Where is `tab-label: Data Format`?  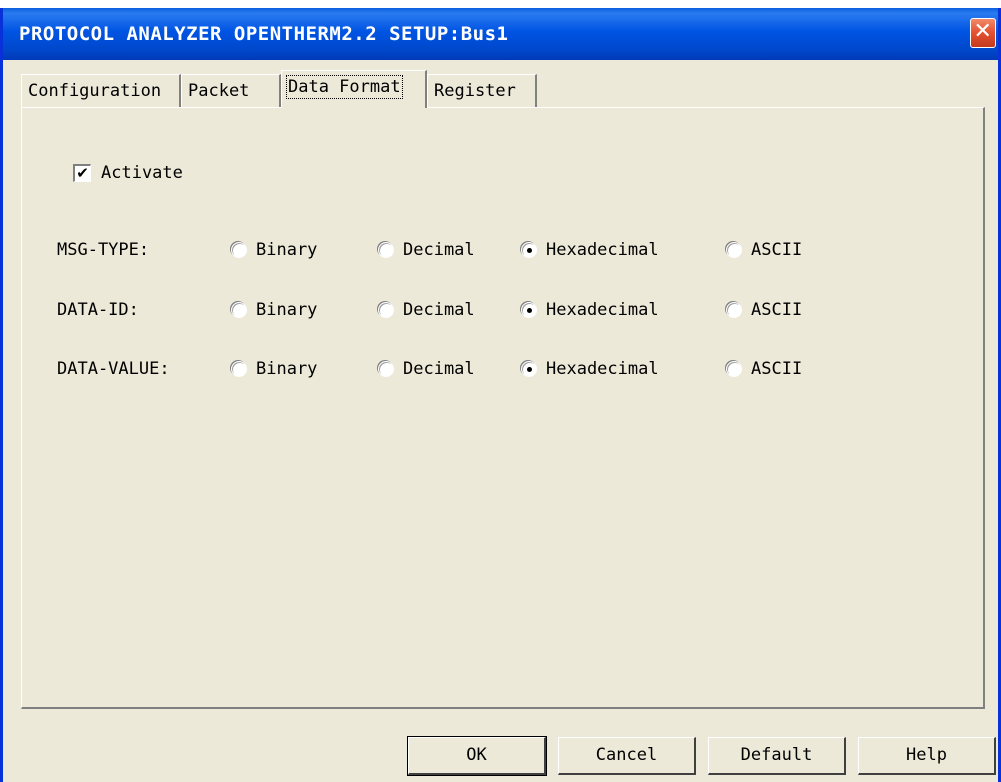 tab-label: Data Format is located at coordinates (344, 87).